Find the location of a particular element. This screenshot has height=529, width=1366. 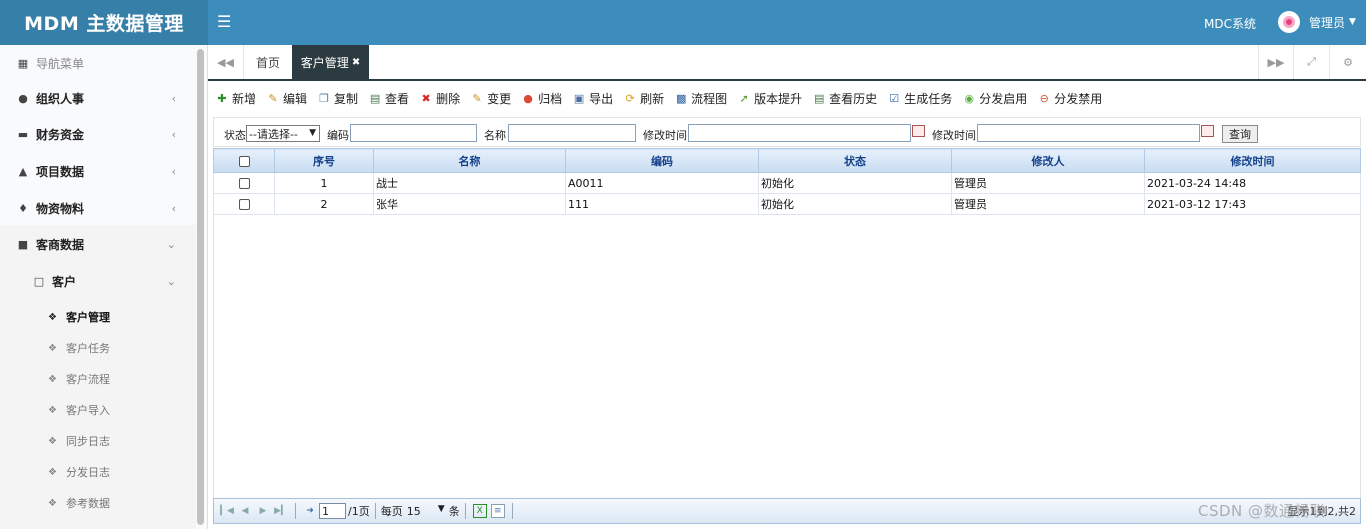

edit-button: ✎ 编辑 is located at coordinates (286, 98).